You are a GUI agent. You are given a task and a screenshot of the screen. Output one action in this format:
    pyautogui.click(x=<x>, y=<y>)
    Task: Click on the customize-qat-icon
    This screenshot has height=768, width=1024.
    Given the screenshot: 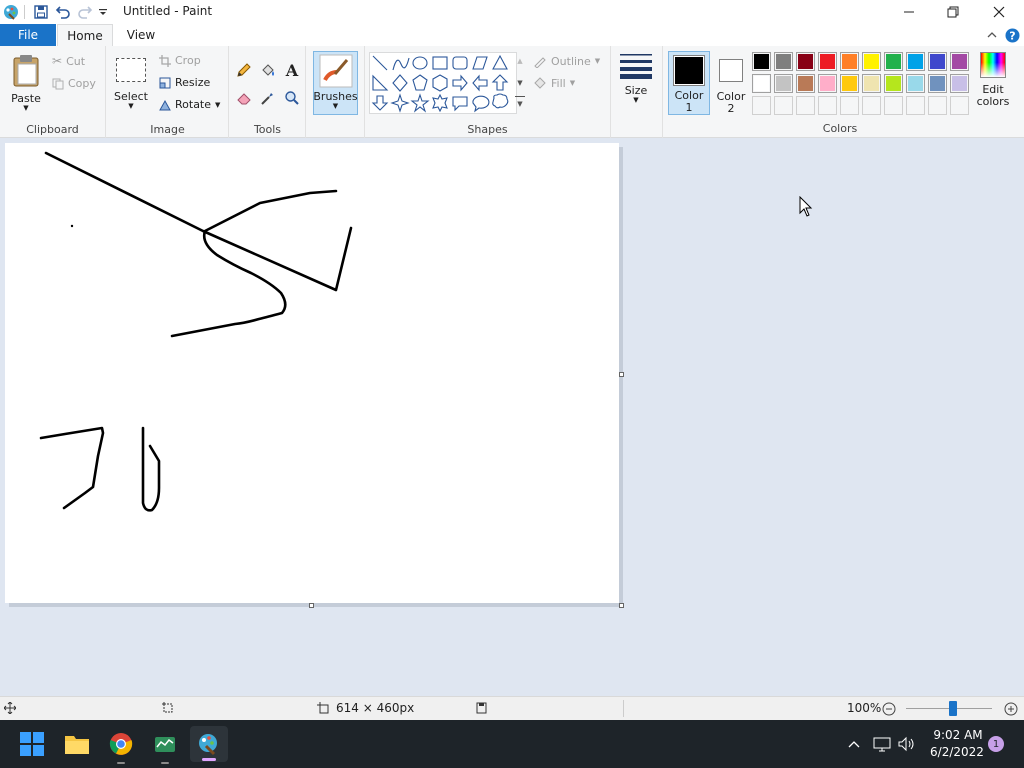 What is the action you would take?
    pyautogui.click(x=103, y=12)
    